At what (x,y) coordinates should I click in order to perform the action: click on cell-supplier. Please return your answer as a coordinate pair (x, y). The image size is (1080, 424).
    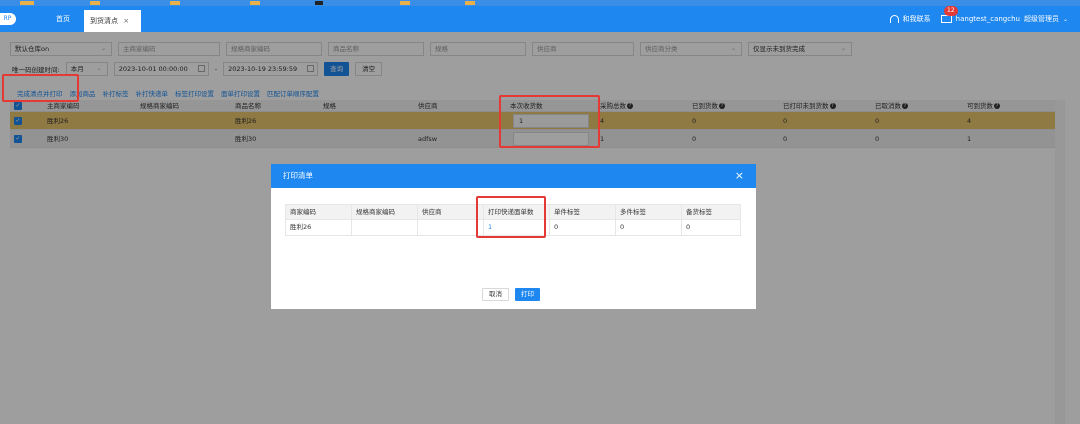
    Looking at the image, I should click on (451, 227).